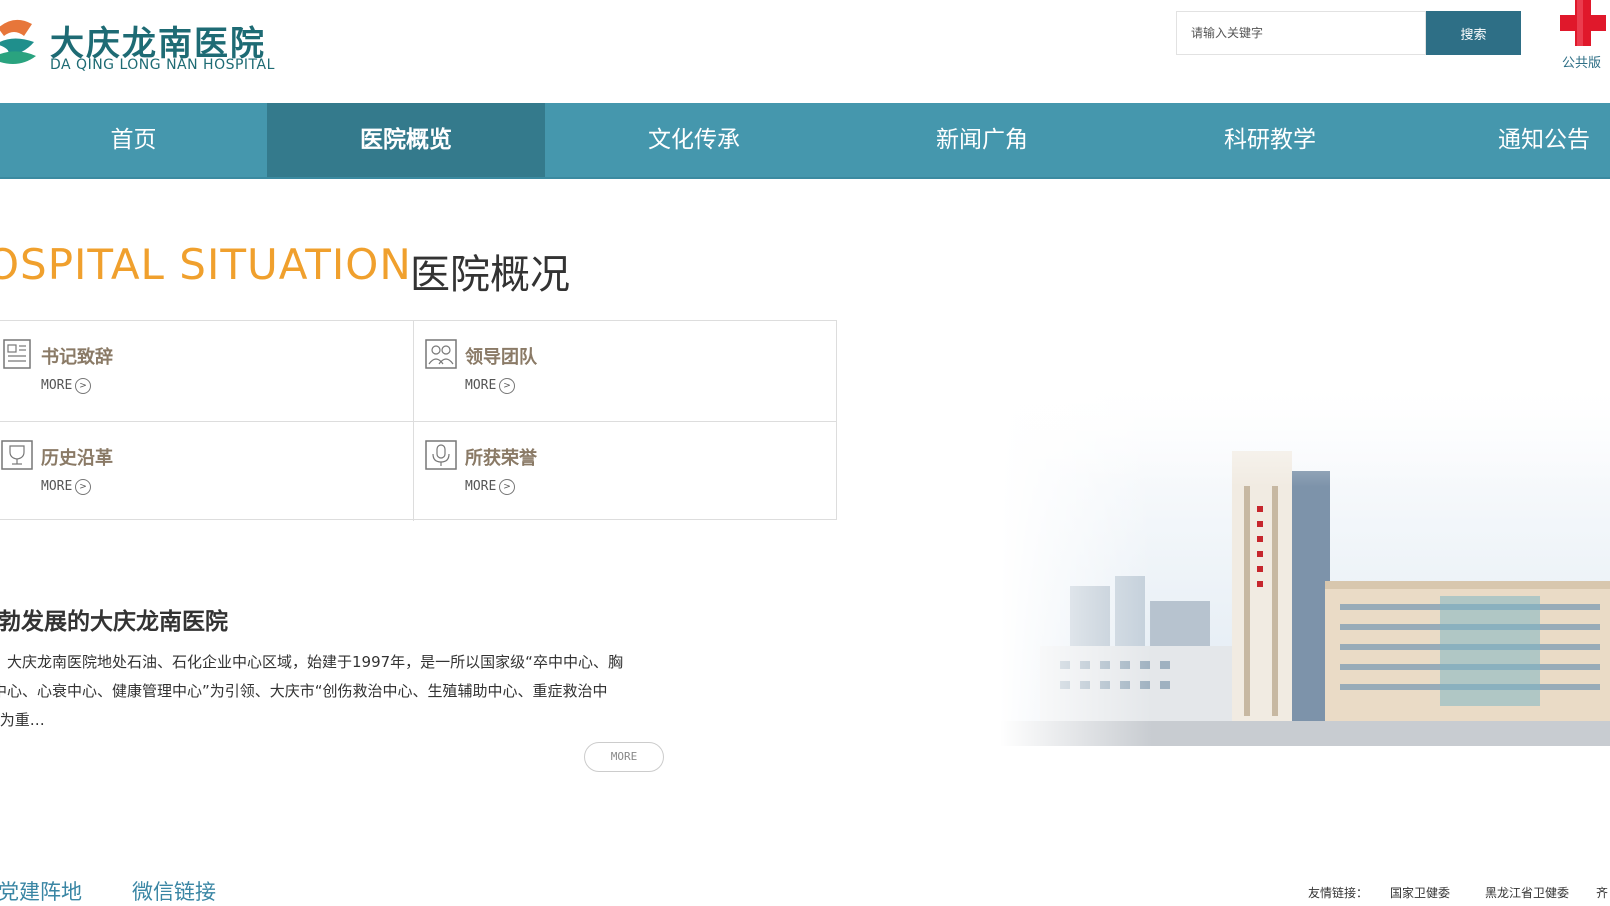 This screenshot has width=1610, height=906. Describe the element at coordinates (114, 619) in the screenshot. I see `article-title: 勃发展的大庆龙南医院` at that location.